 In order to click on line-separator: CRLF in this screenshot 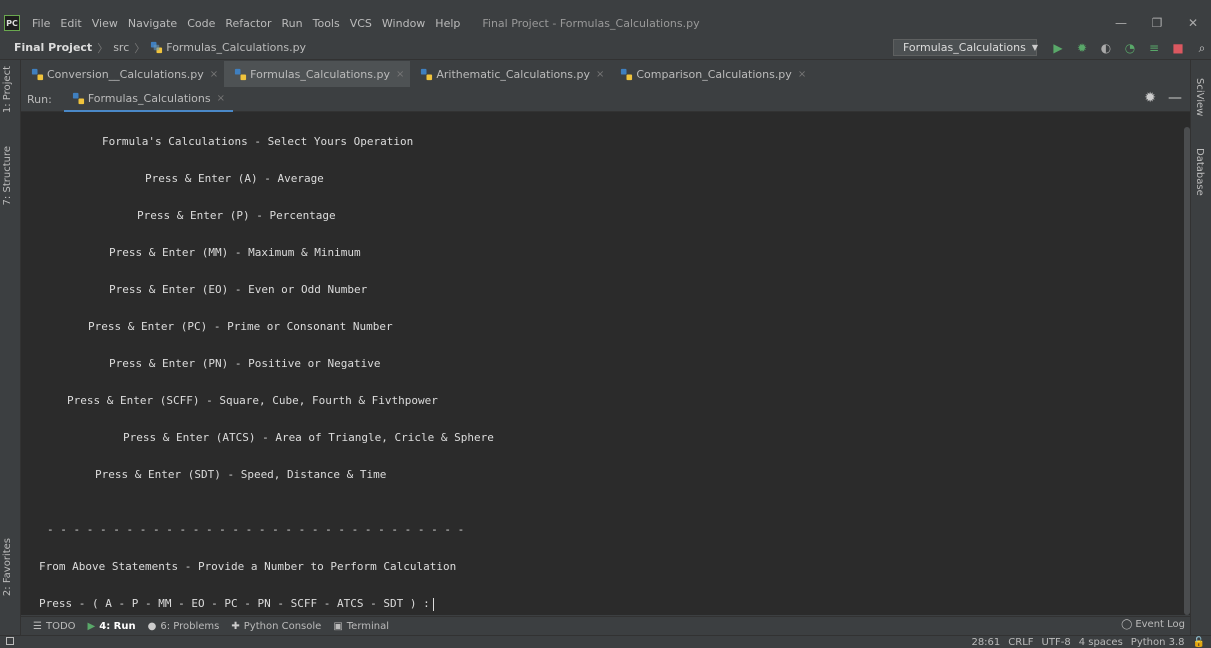, I will do `click(1020, 642)`.